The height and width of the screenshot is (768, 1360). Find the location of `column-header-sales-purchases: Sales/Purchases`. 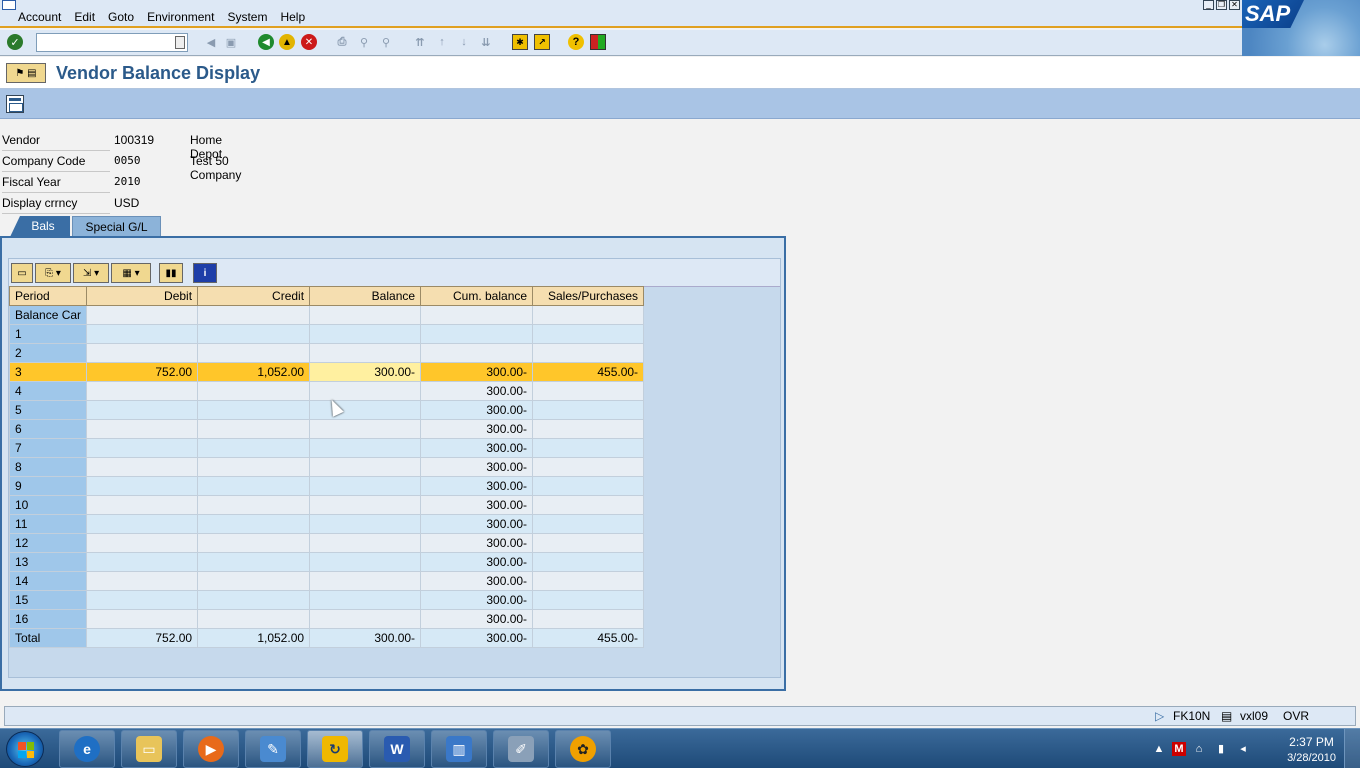

column-header-sales-purchases: Sales/Purchases is located at coordinates (588, 296).